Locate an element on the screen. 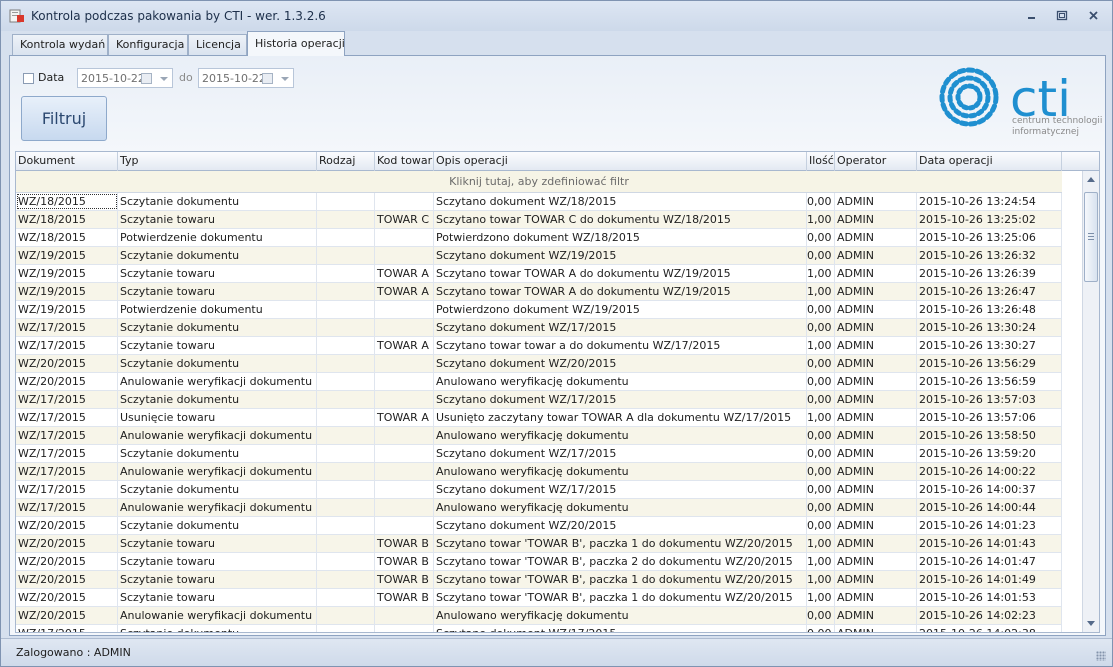 Image resolution: width=1113 pixels, height=667 pixels. cell-opis-operacji: Potwierdzono dokument WZ/18/2015 is located at coordinates (620, 237).